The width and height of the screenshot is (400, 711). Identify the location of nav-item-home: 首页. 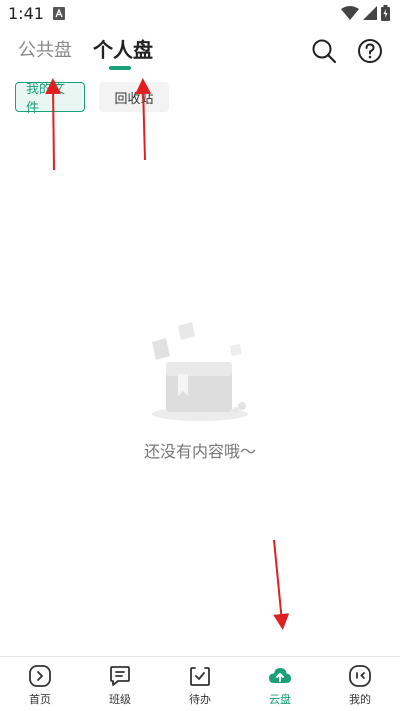
(40, 684).